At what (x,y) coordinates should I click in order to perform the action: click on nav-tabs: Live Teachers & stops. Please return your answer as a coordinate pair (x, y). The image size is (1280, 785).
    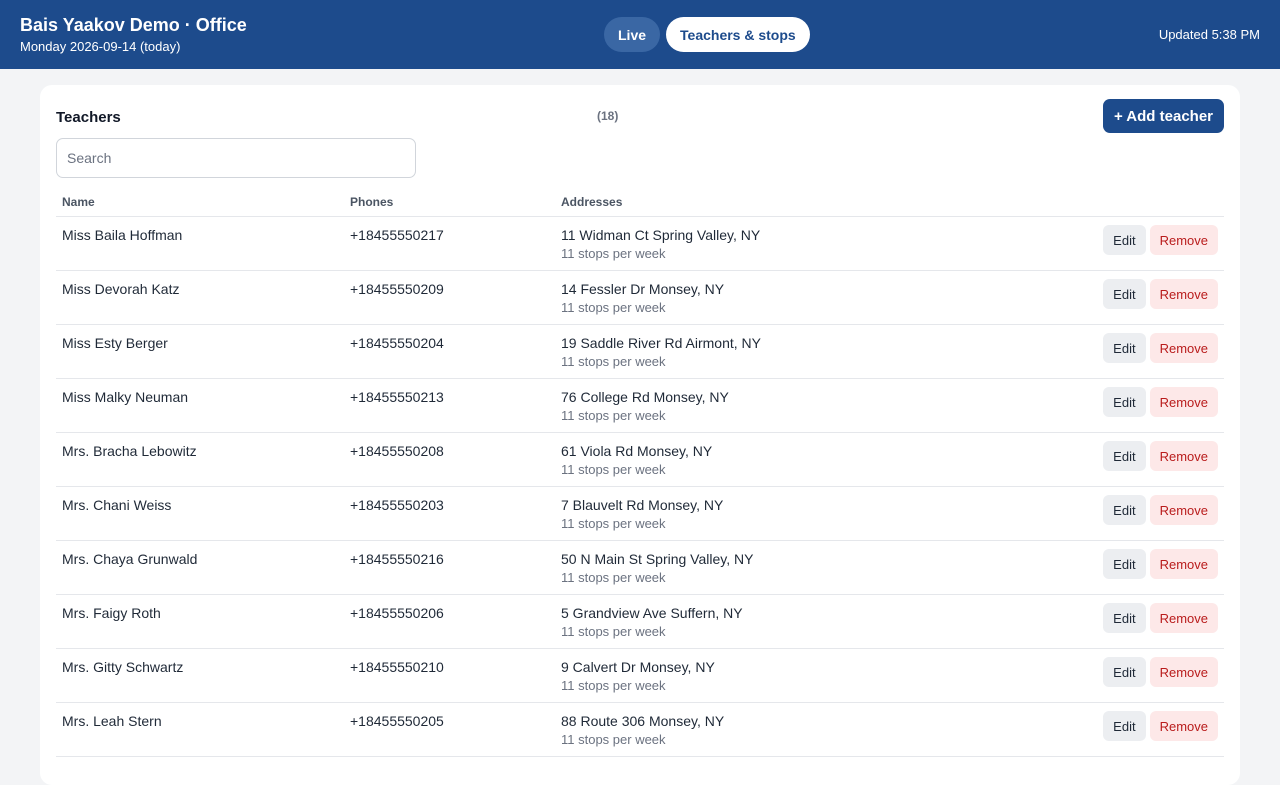
    Looking at the image, I should click on (707, 34).